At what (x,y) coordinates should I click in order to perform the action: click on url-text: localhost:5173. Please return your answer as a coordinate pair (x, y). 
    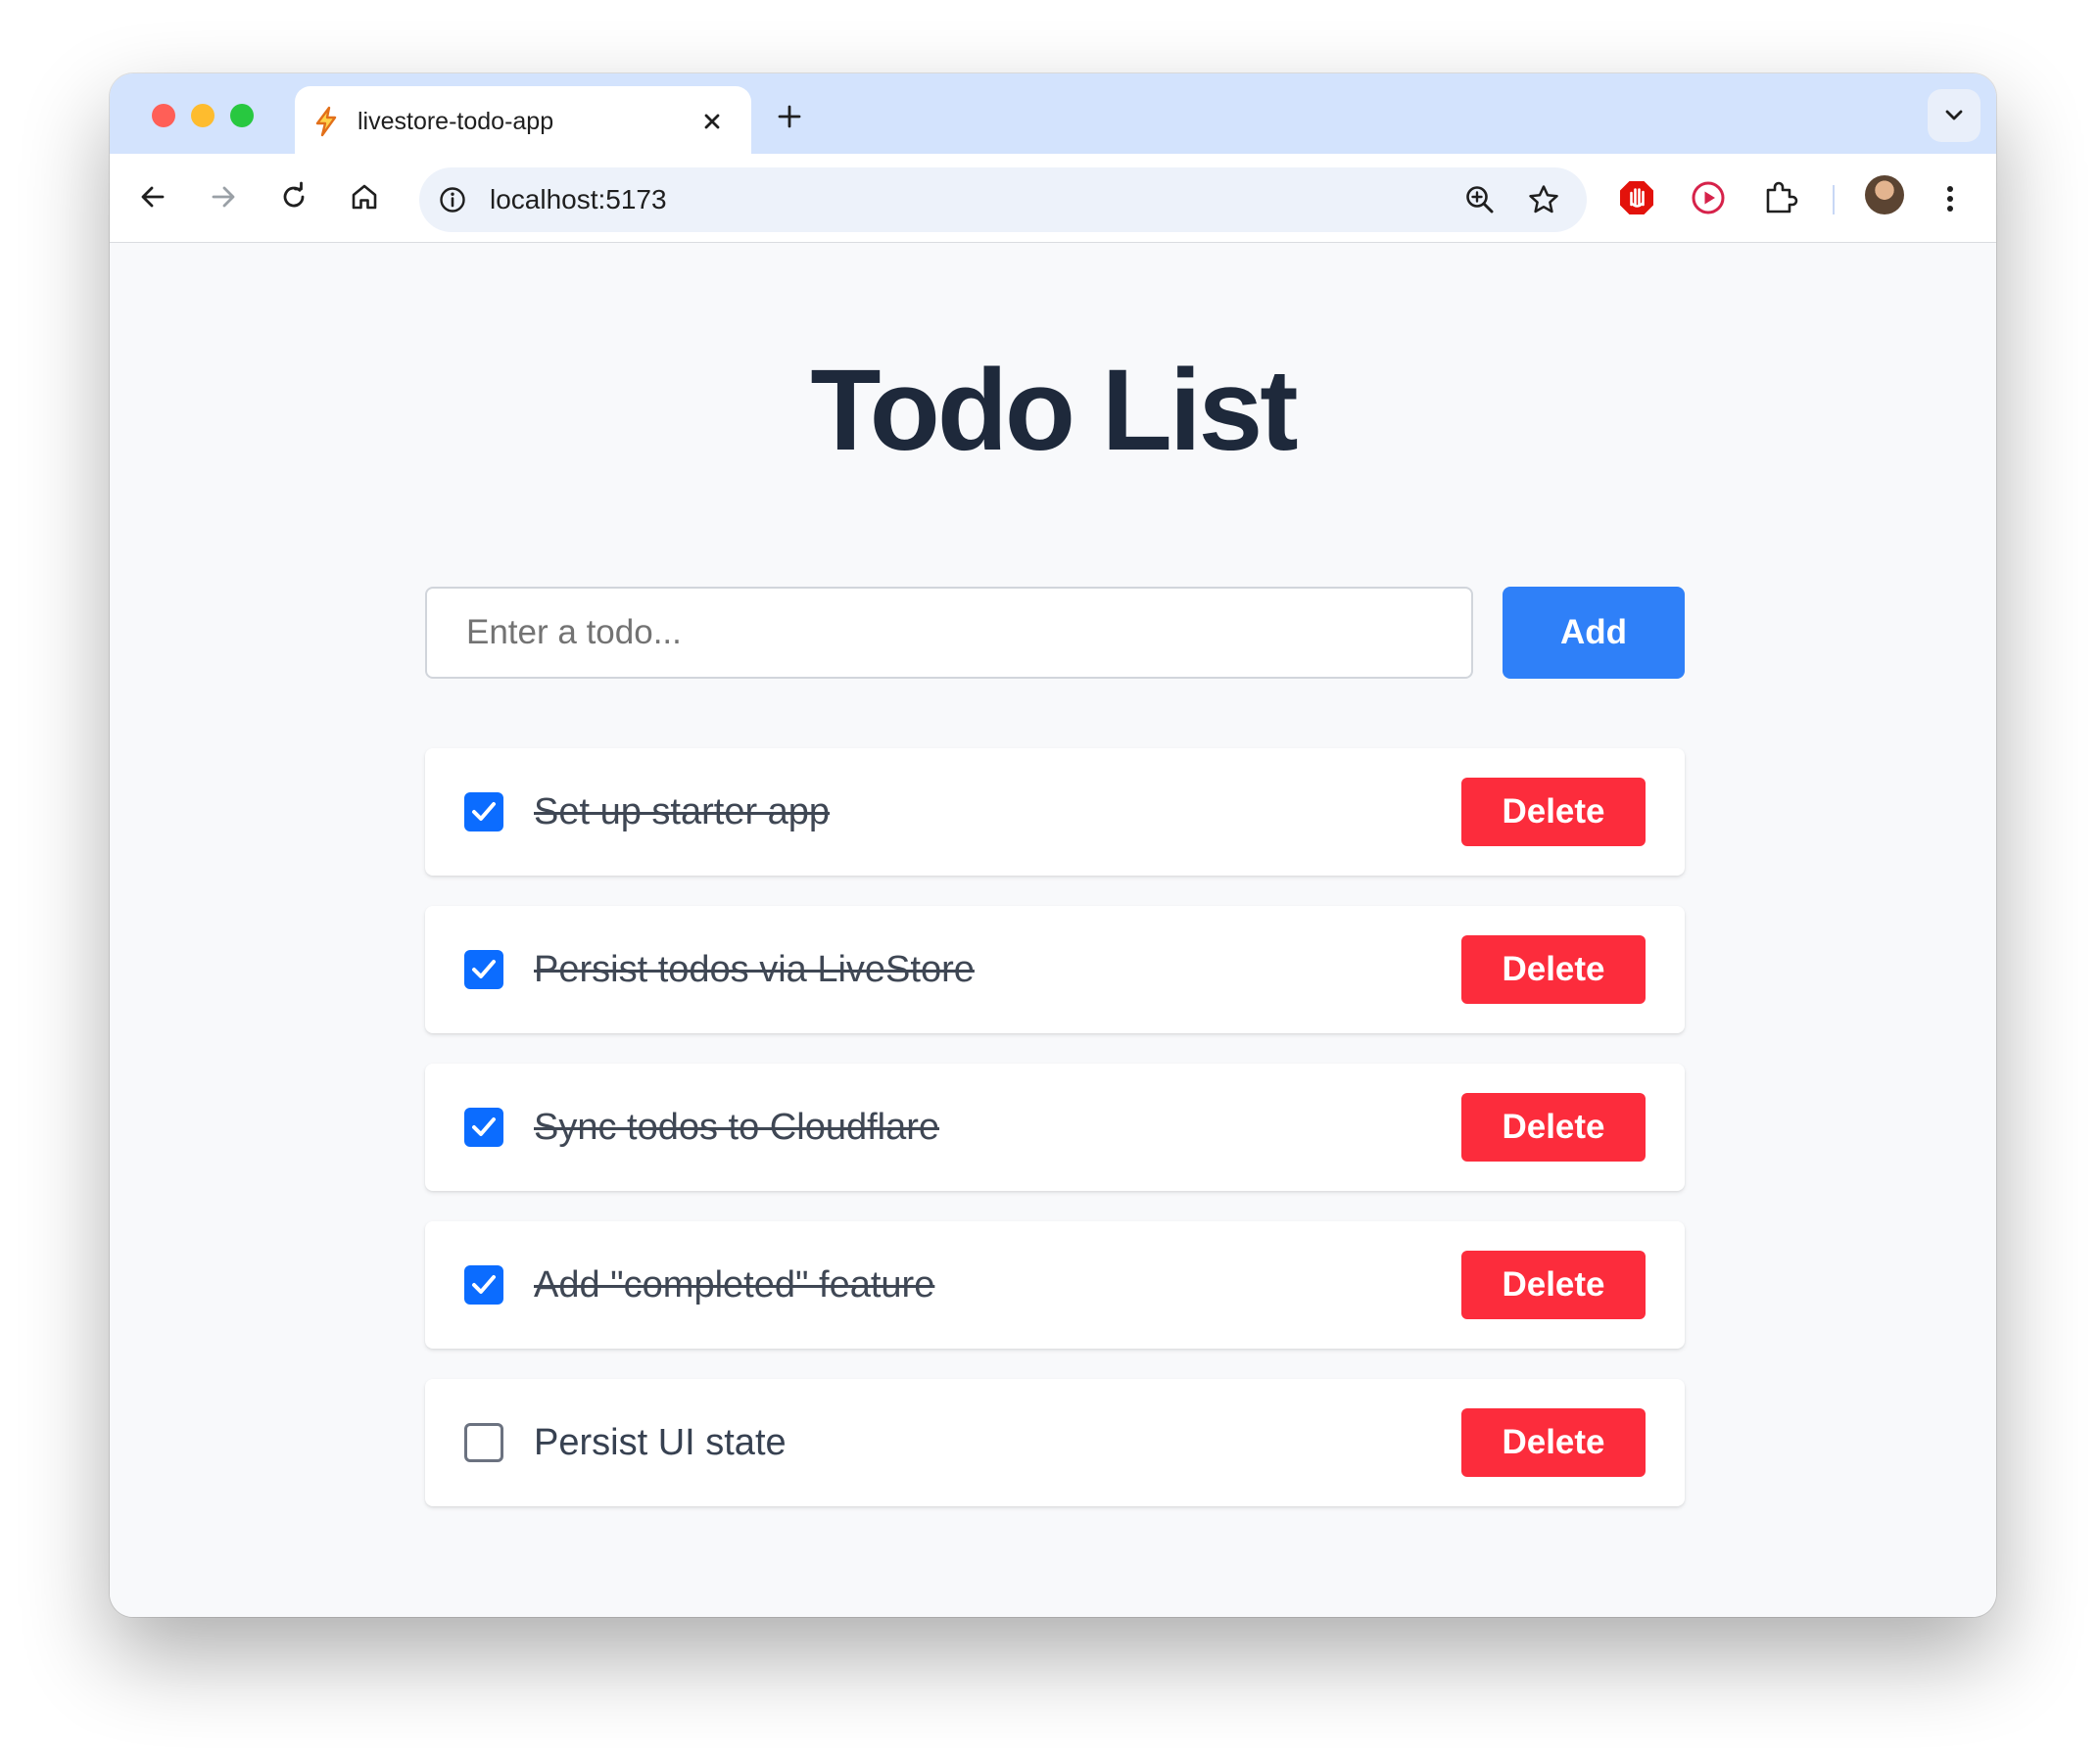
    Looking at the image, I should click on (578, 199).